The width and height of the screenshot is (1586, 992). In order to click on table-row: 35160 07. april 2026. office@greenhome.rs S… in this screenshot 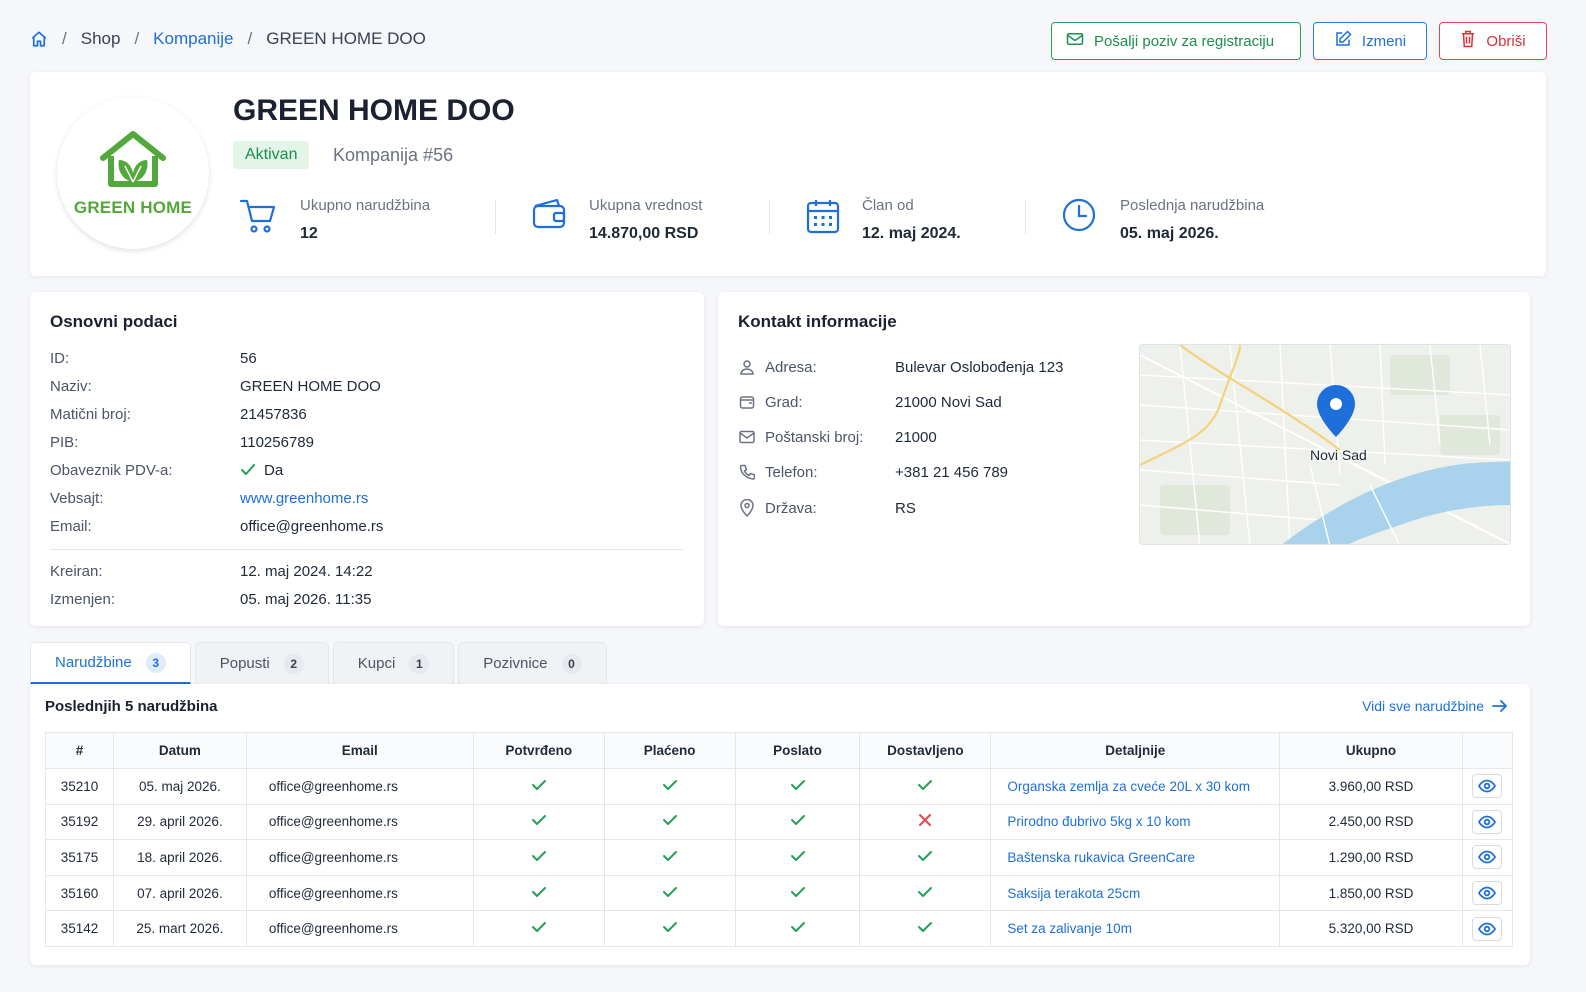, I will do `click(779, 893)`.